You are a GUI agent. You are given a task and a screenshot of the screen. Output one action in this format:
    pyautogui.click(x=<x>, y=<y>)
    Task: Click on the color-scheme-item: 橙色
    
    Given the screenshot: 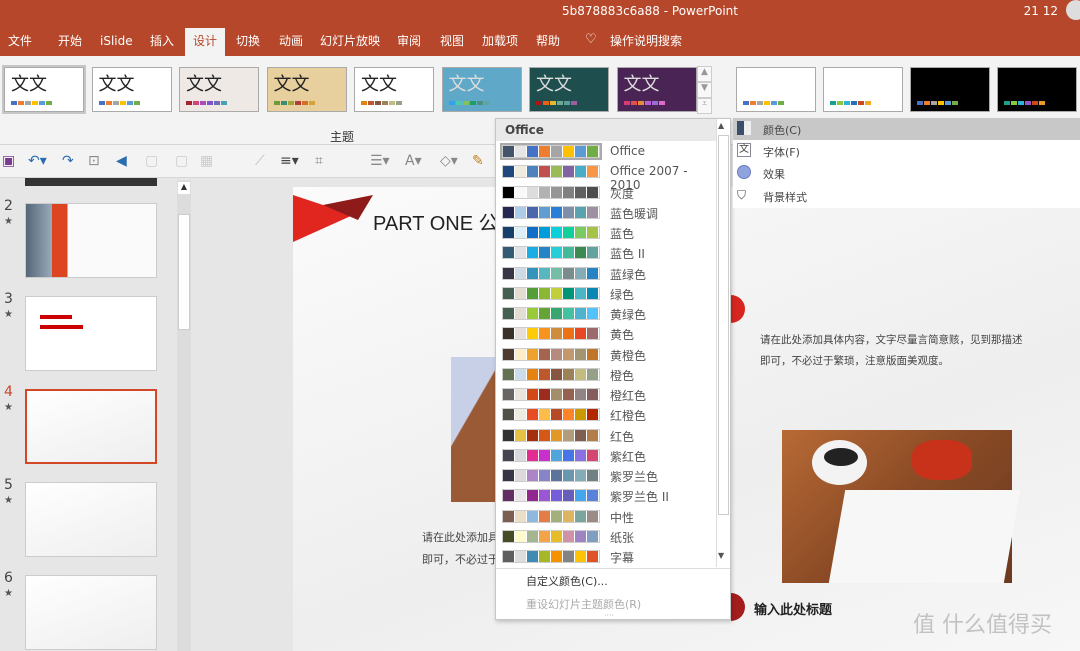 What is the action you would take?
    pyautogui.click(x=607, y=375)
    